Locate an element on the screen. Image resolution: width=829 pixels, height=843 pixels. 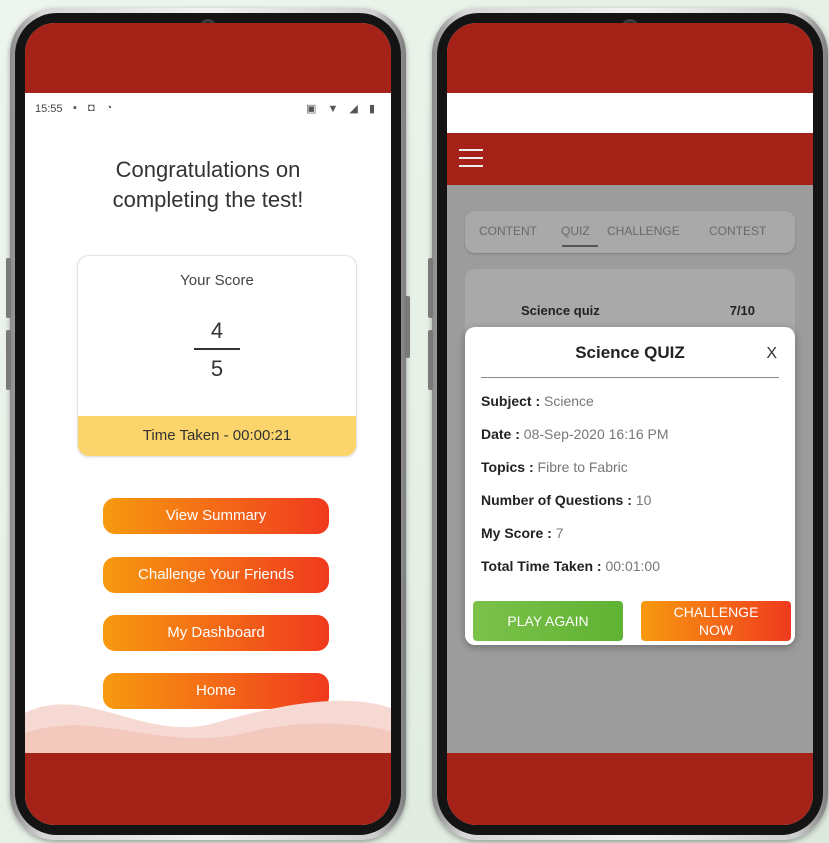
fraction-bar is located at coordinates (217, 349).